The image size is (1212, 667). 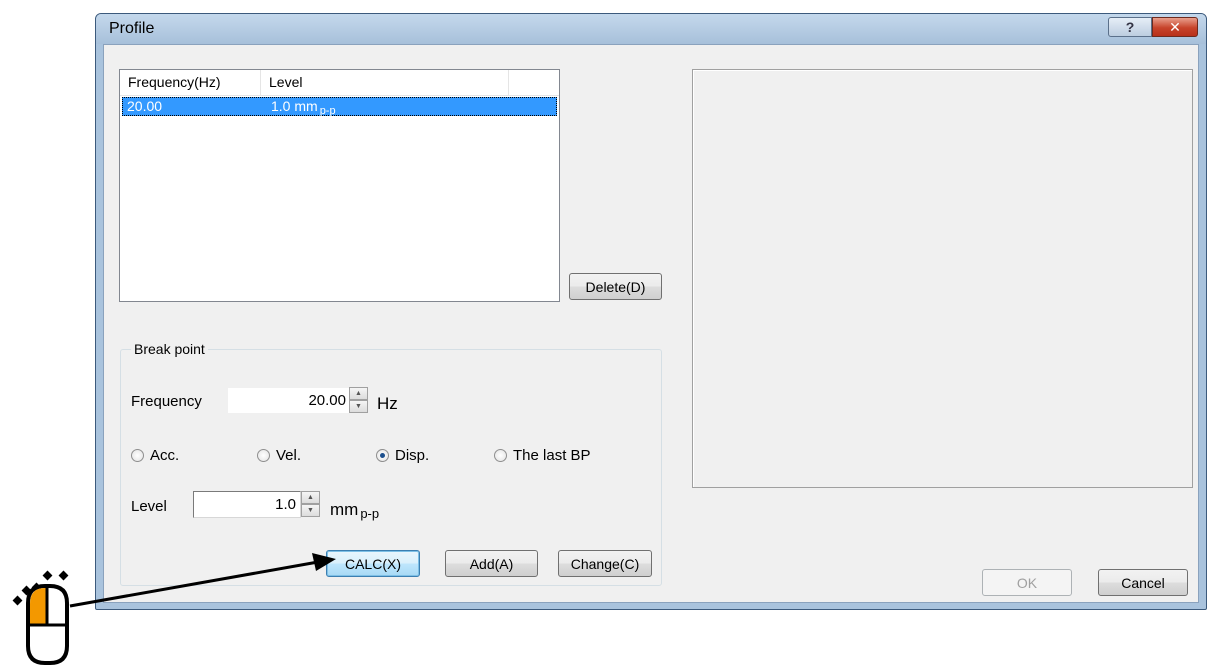 What do you see at coordinates (324, 562) in the screenshot?
I see `arrow-head-icon` at bounding box center [324, 562].